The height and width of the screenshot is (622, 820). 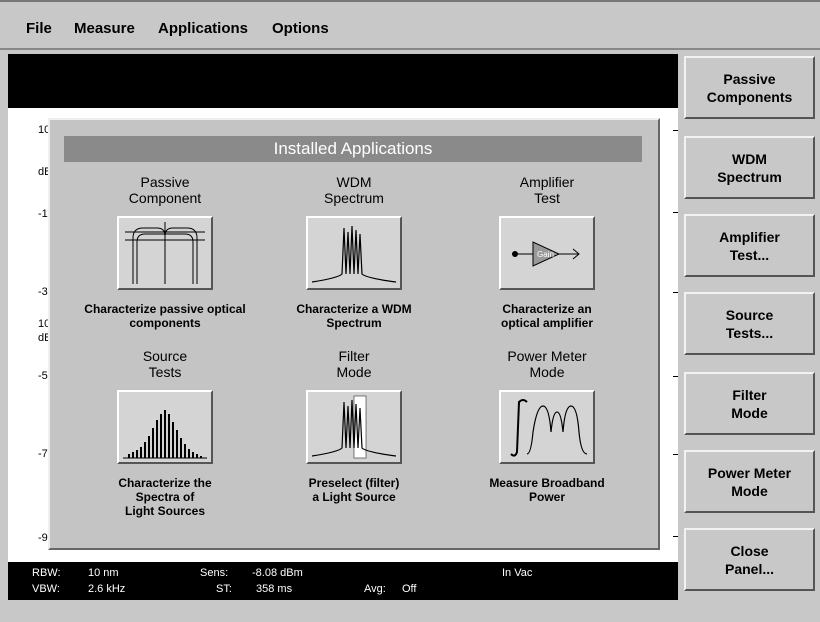 I want to click on menu-options: Options, so click(x=300, y=28).